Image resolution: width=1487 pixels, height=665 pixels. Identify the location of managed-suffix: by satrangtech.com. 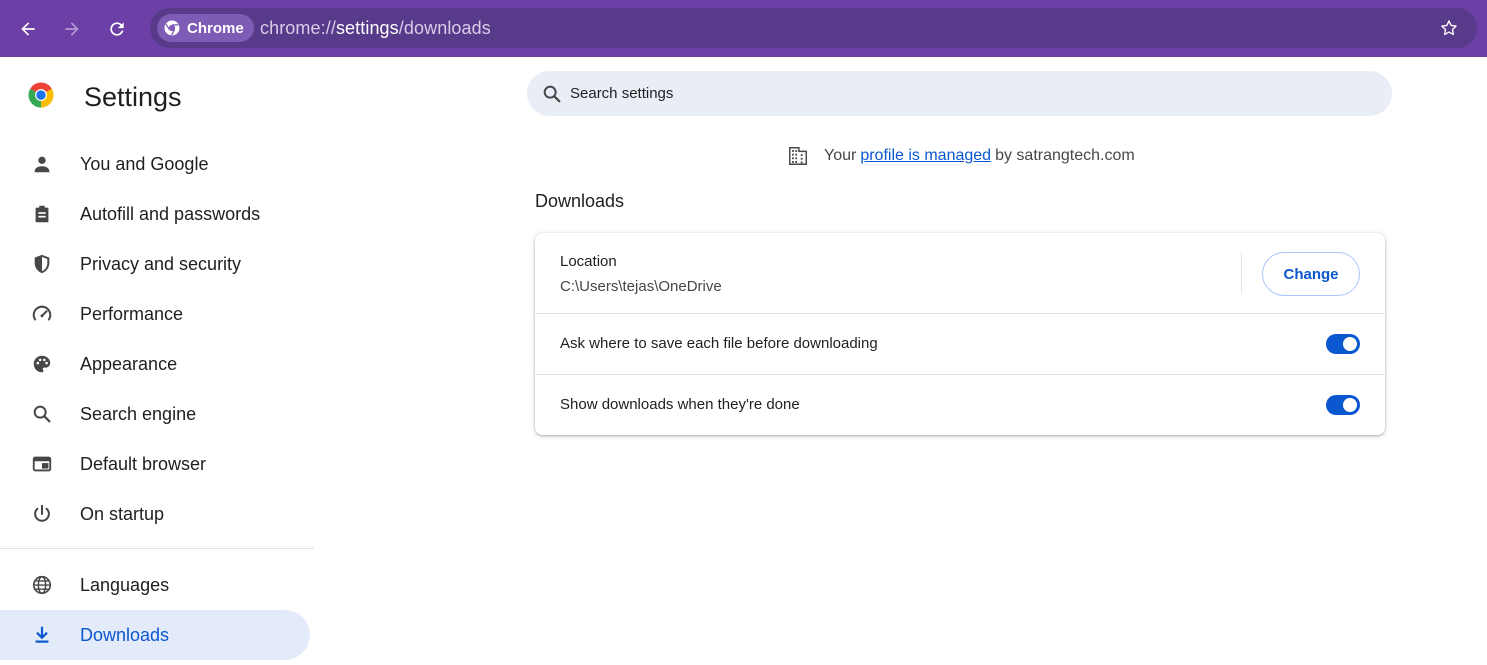
(1065, 155).